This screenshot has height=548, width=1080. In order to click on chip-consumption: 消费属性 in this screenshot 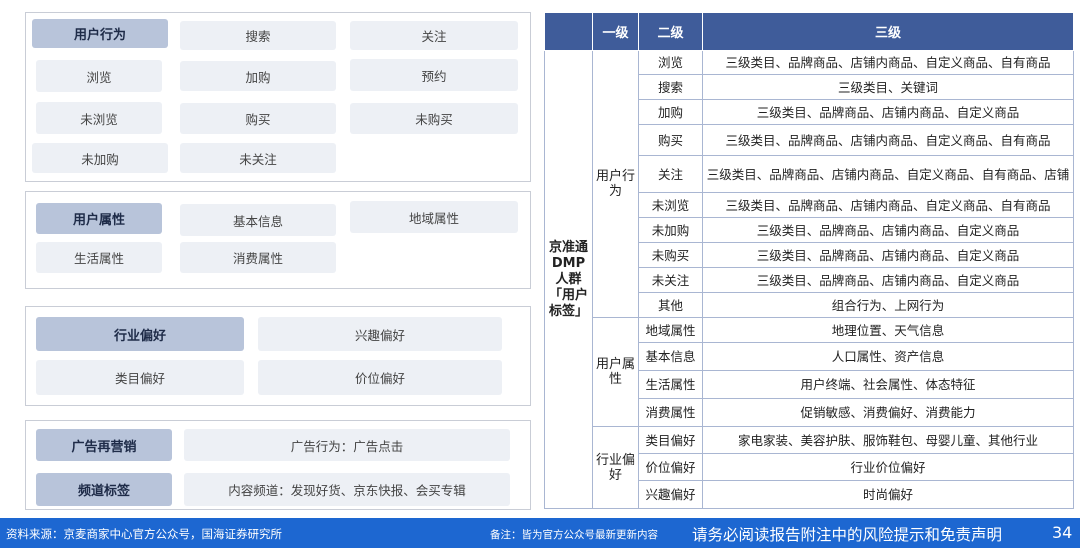, I will do `click(258, 257)`.